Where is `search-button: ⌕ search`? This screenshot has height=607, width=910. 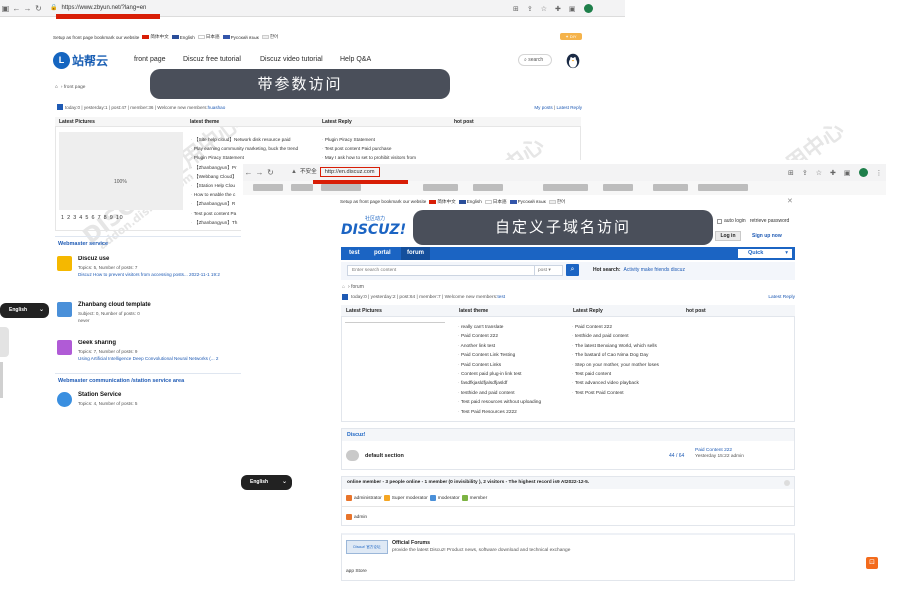 search-button: ⌕ search is located at coordinates (535, 60).